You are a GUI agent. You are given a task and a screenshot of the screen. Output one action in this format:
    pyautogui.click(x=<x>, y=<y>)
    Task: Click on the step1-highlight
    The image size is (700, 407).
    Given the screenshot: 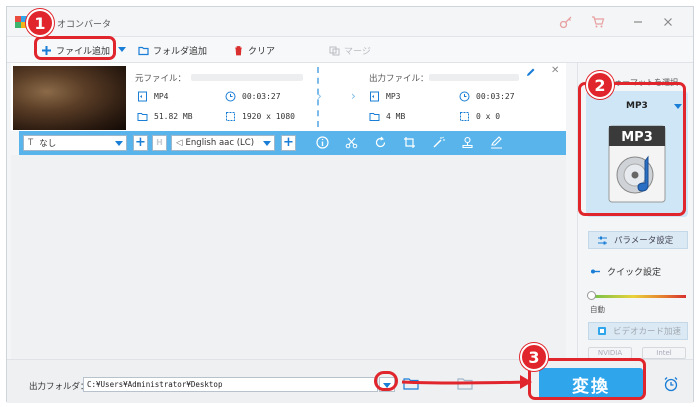 What is the action you would take?
    pyautogui.click(x=75, y=48)
    